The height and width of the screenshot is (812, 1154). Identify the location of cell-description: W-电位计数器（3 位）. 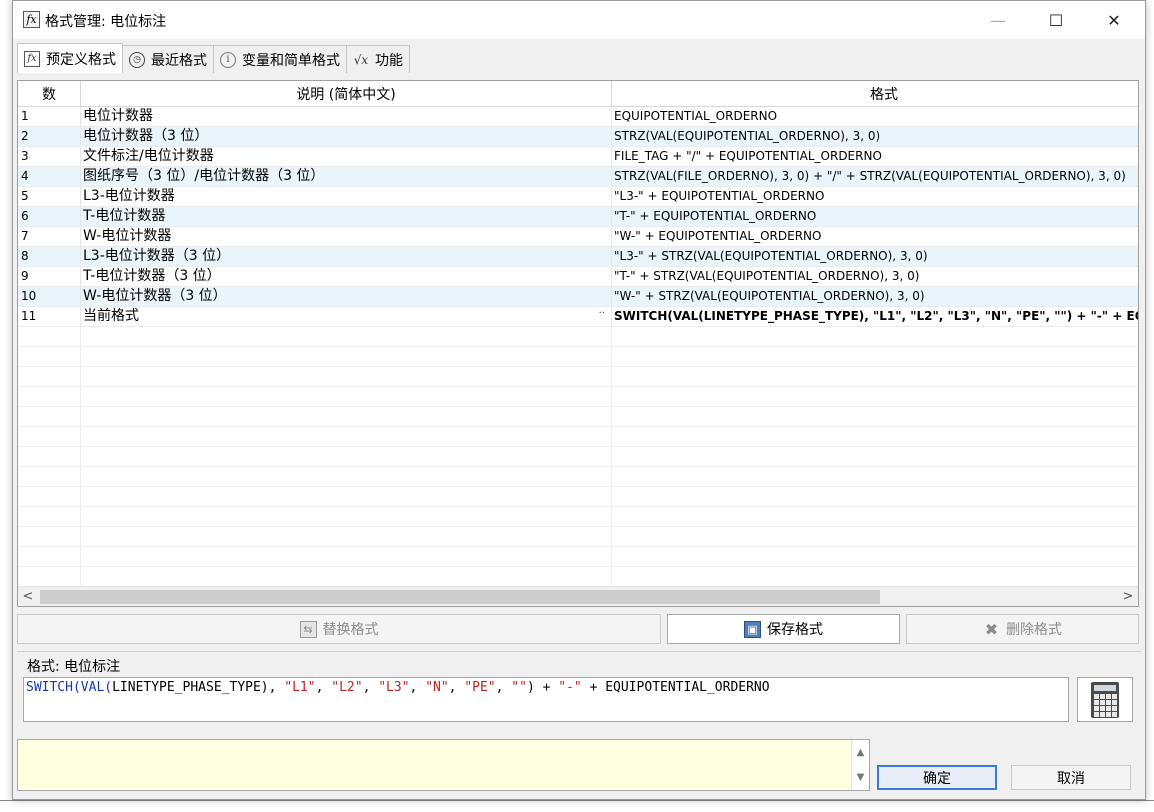
(346, 296).